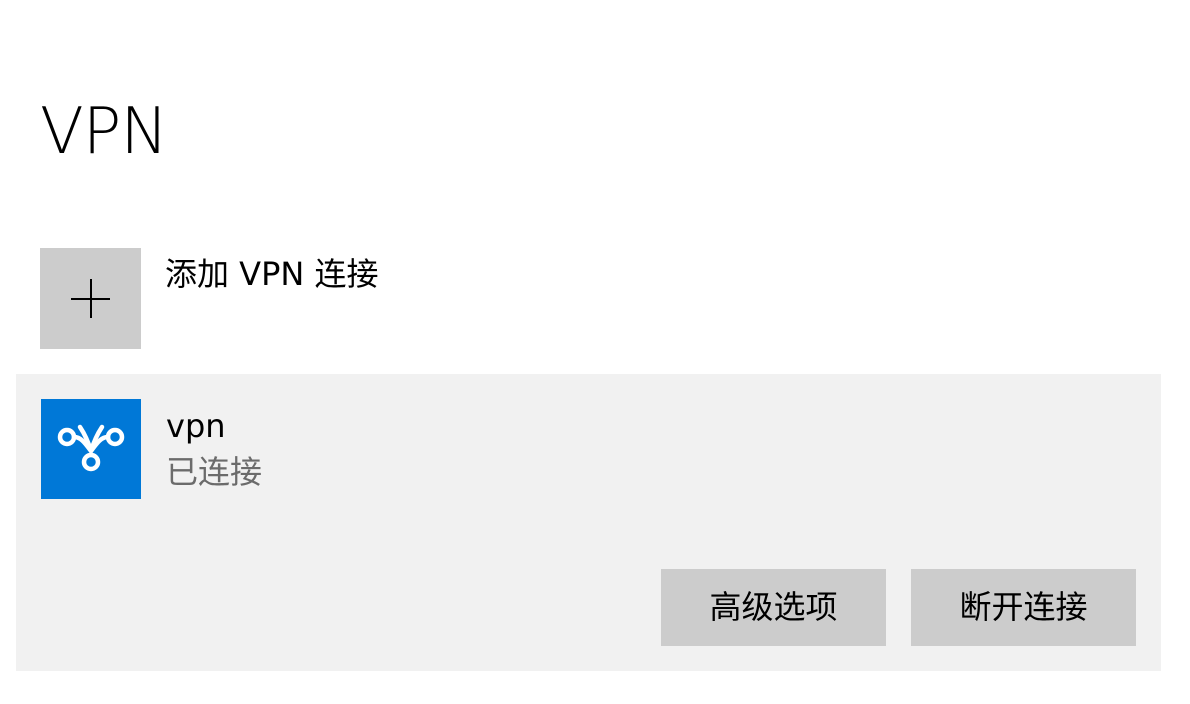 The width and height of the screenshot is (1190, 704). What do you see at coordinates (196, 426) in the screenshot?
I see `vpn-name: vpn` at bounding box center [196, 426].